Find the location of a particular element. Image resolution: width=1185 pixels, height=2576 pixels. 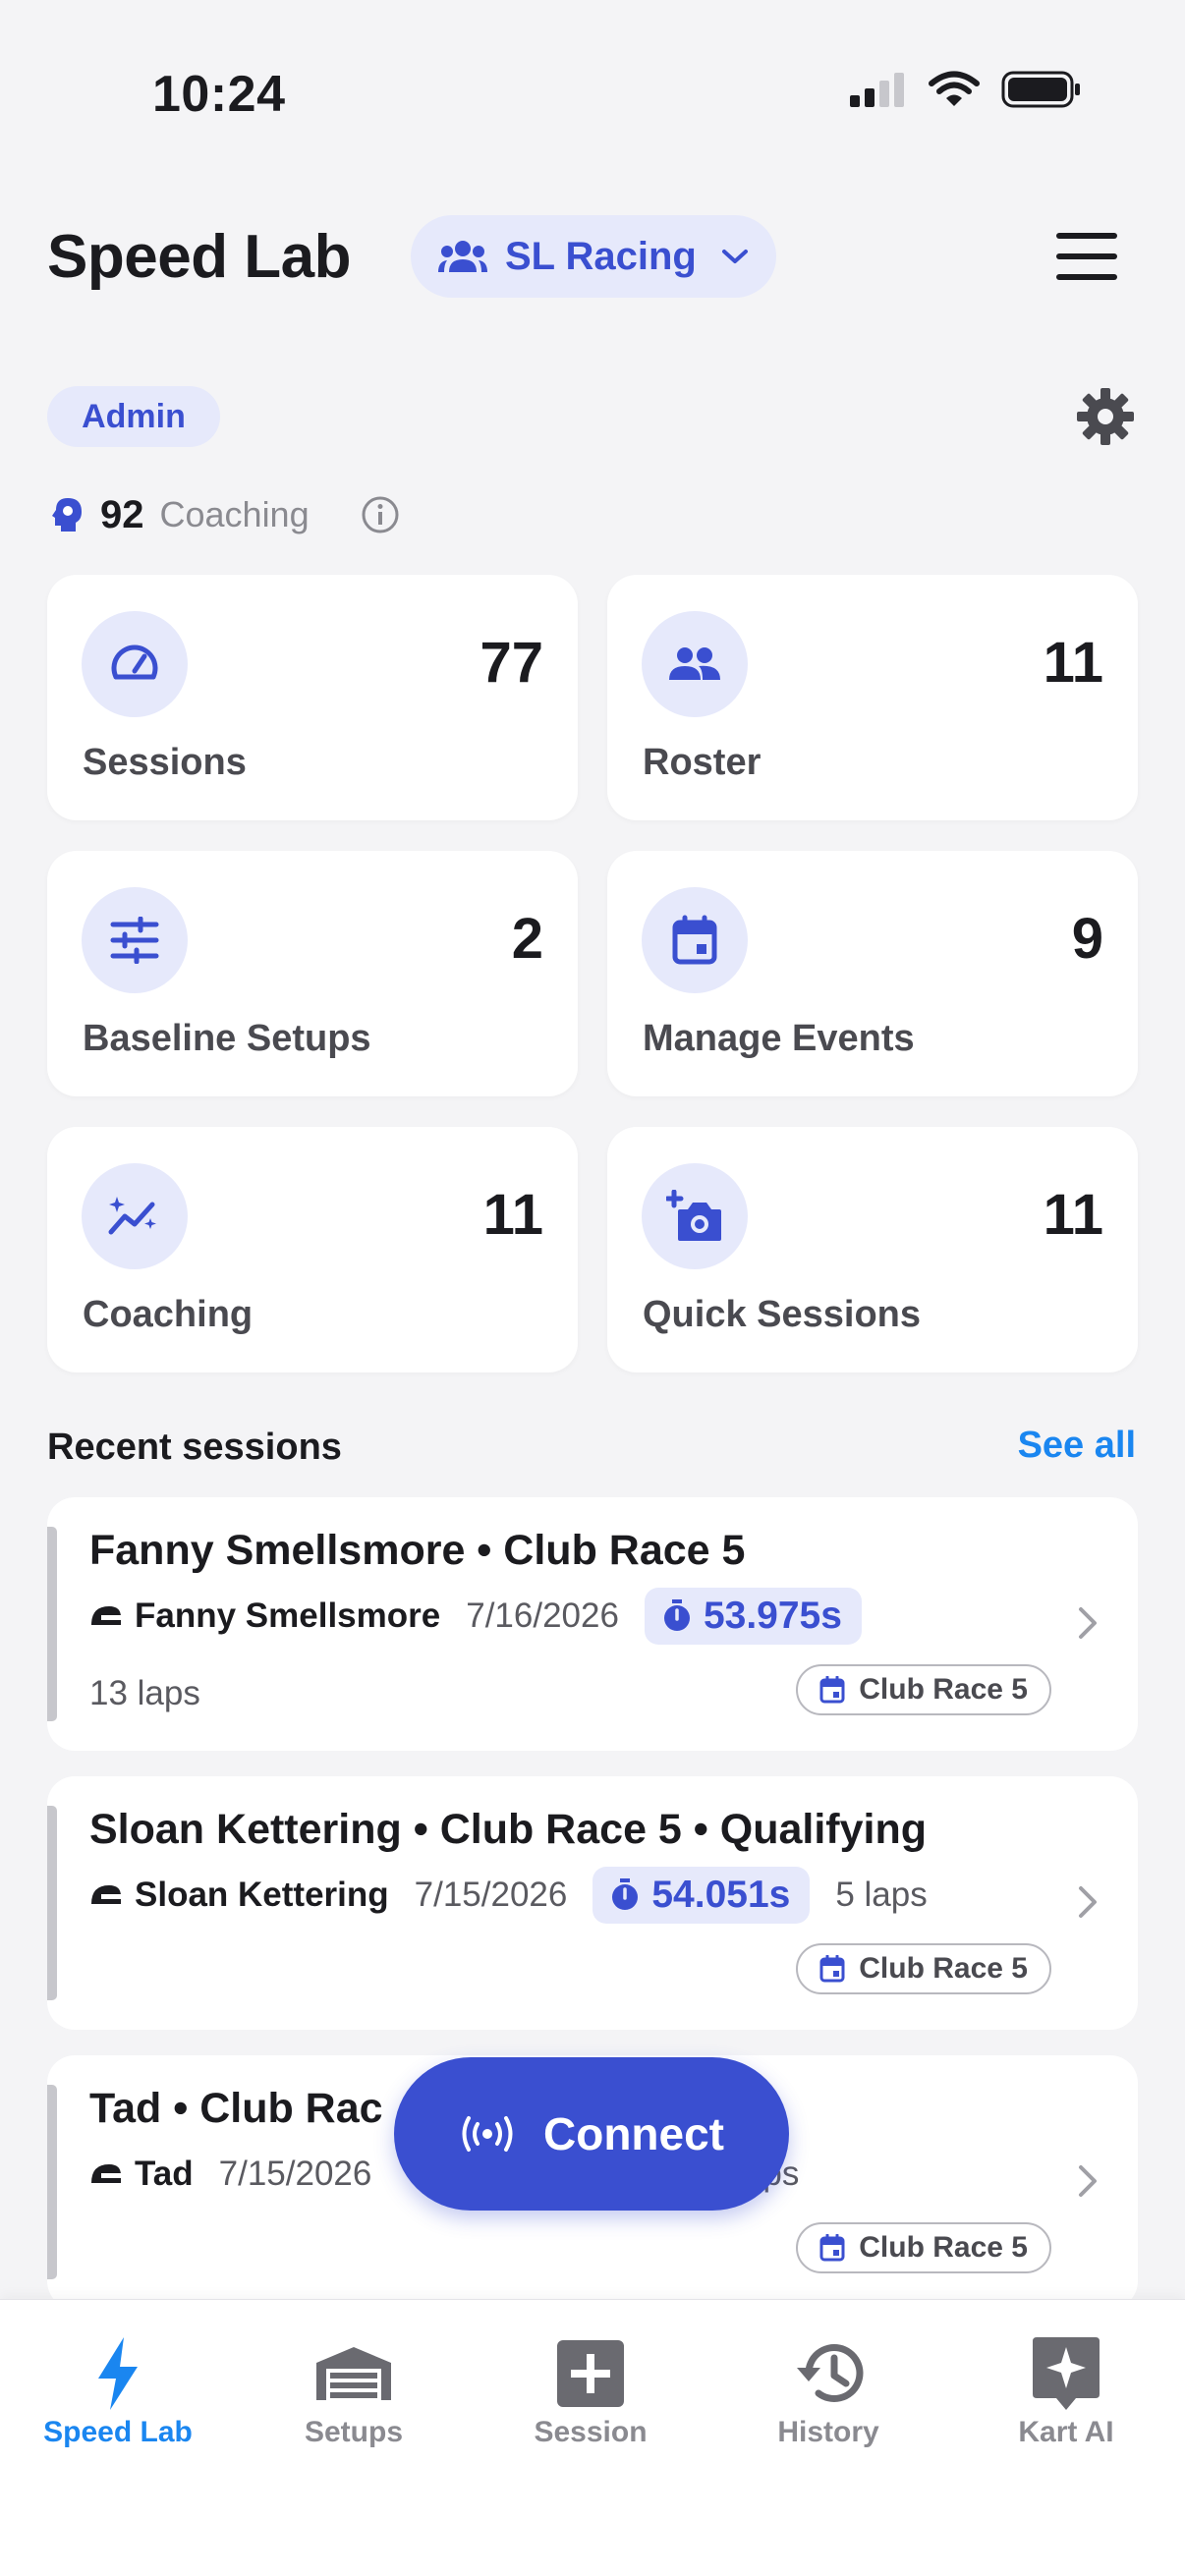

chevron-down-icon is located at coordinates (734, 256).